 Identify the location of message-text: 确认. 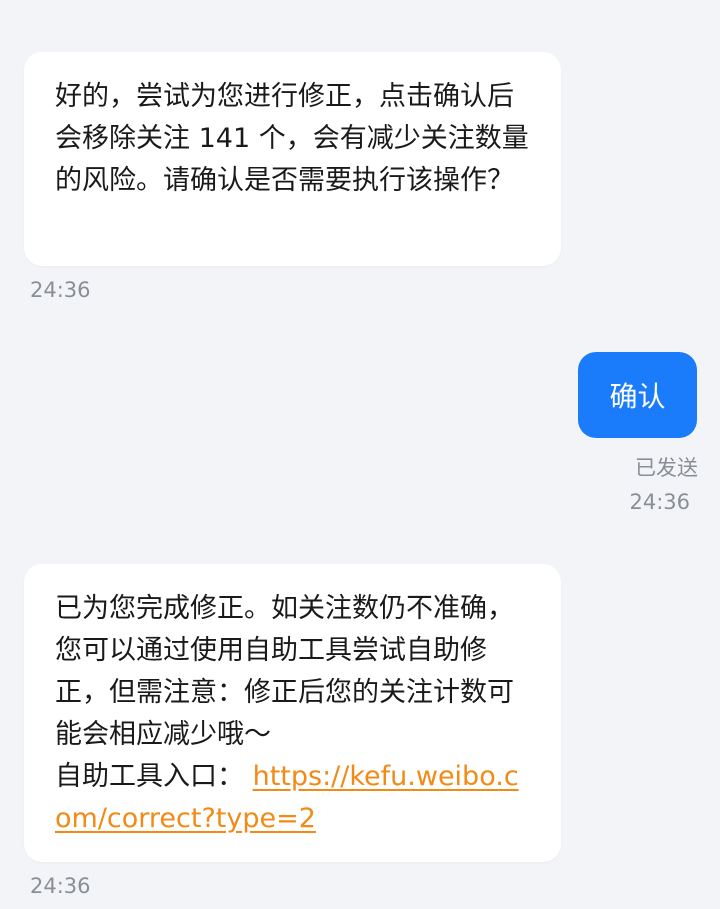
(637, 396).